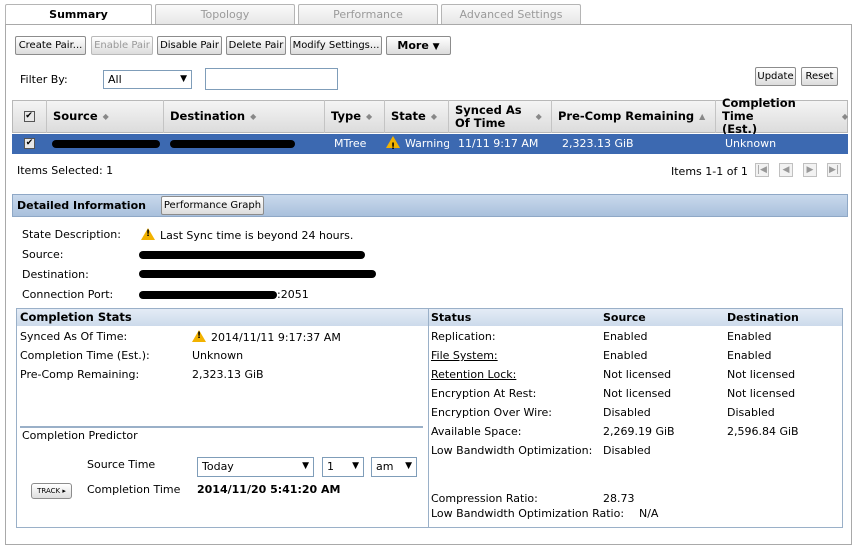 Image resolution: width=859 pixels, height=551 pixels. Describe the element at coordinates (29, 143) in the screenshot. I see `row-checkbox: ✔` at that location.